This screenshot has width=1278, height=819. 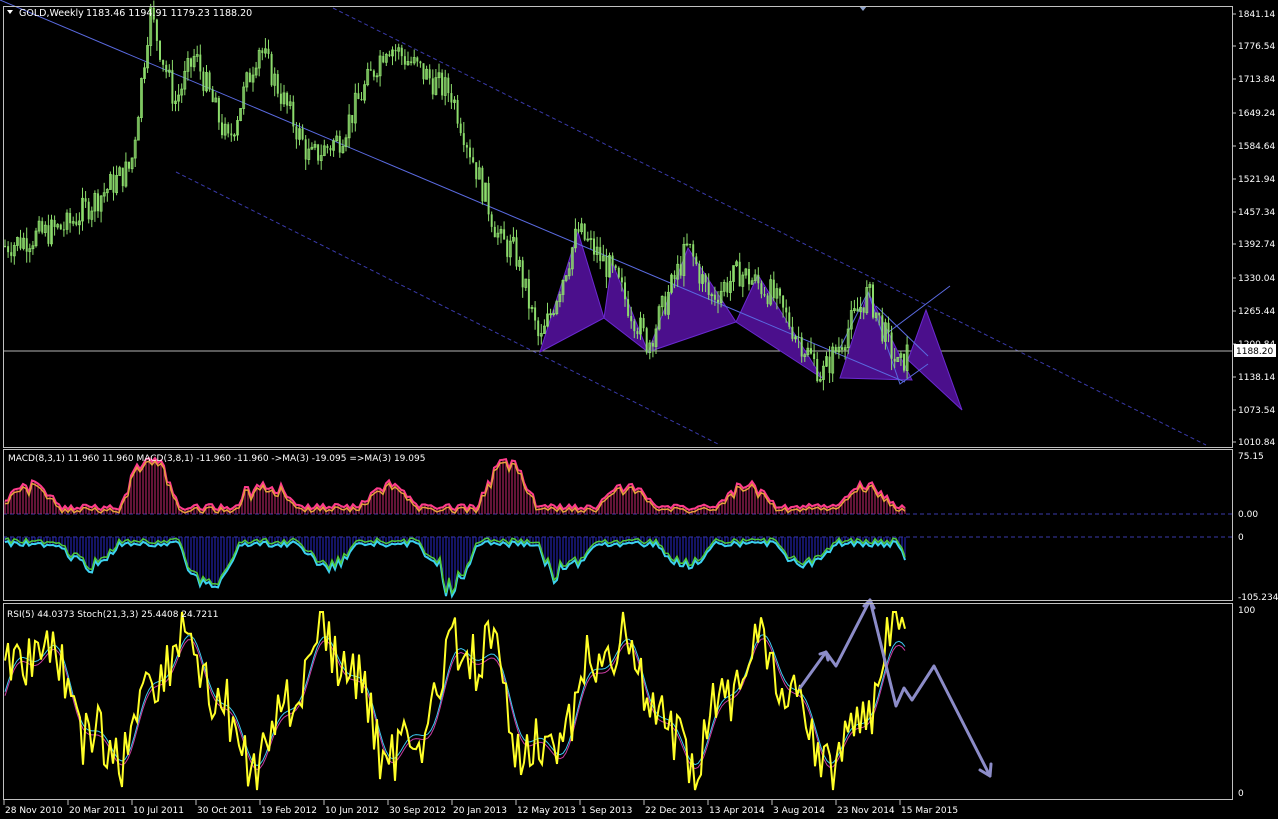 What do you see at coordinates (1256, 213) in the screenshot?
I see `price-tick-label: 1457.34` at bounding box center [1256, 213].